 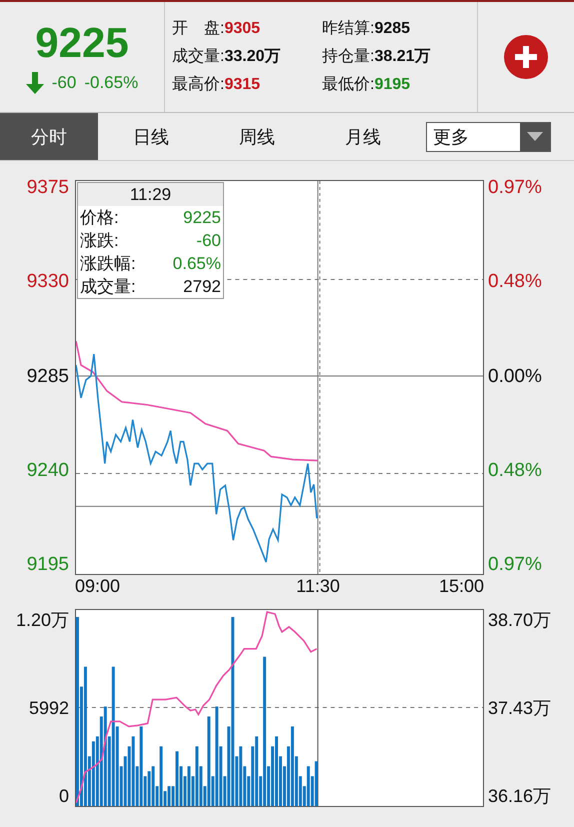 I want to click on add-button, so click(x=526, y=57).